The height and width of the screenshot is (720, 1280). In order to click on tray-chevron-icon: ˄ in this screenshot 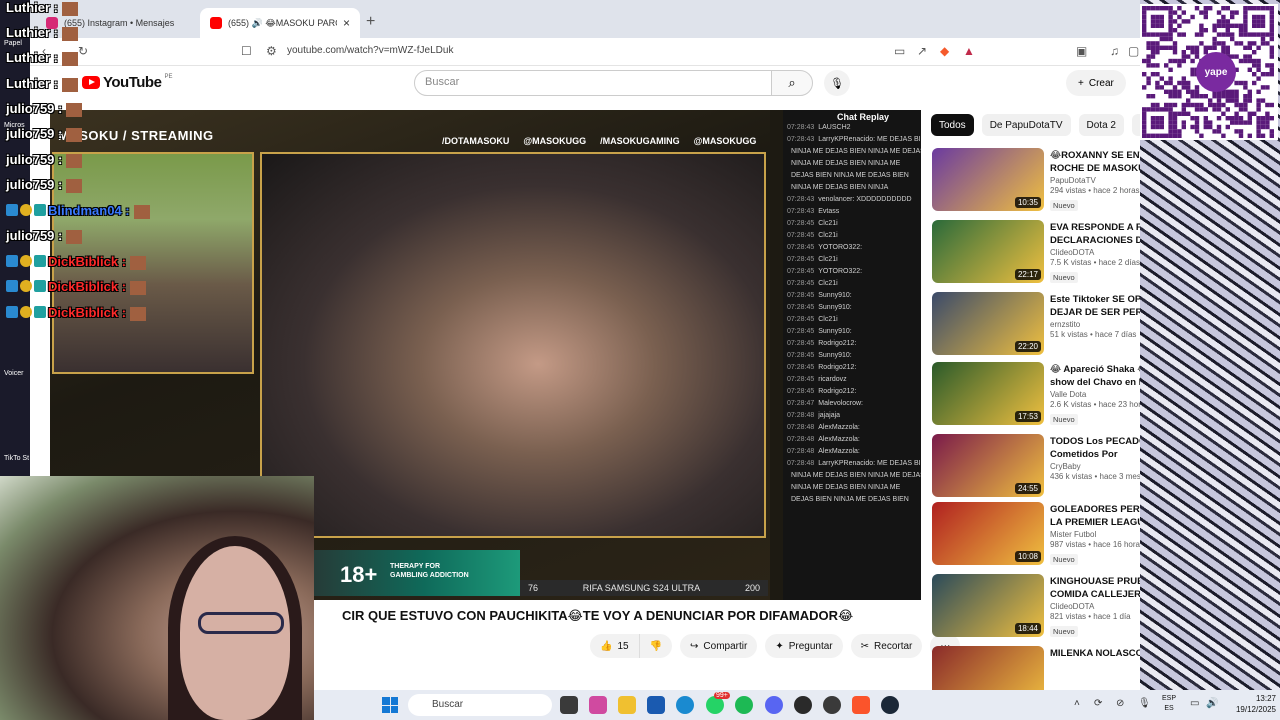, I will do `click(1077, 703)`.